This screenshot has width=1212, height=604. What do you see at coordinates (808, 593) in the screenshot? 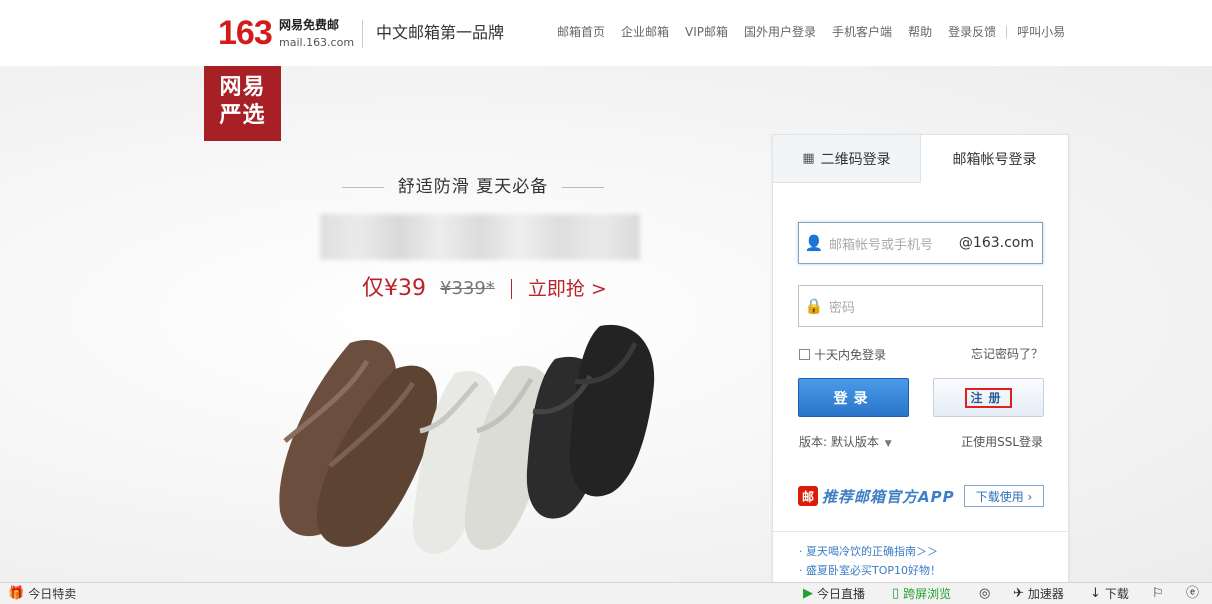
I see `play-icon: ▶` at bounding box center [808, 593].